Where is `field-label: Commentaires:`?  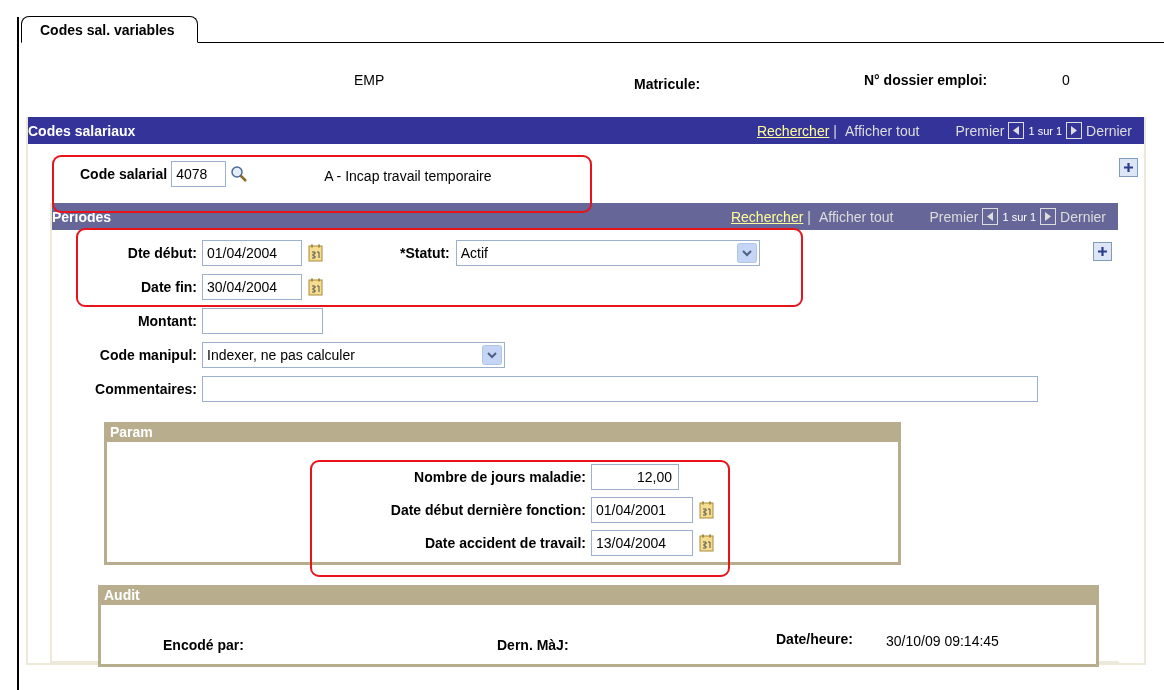 field-label: Commentaires: is located at coordinates (145, 389).